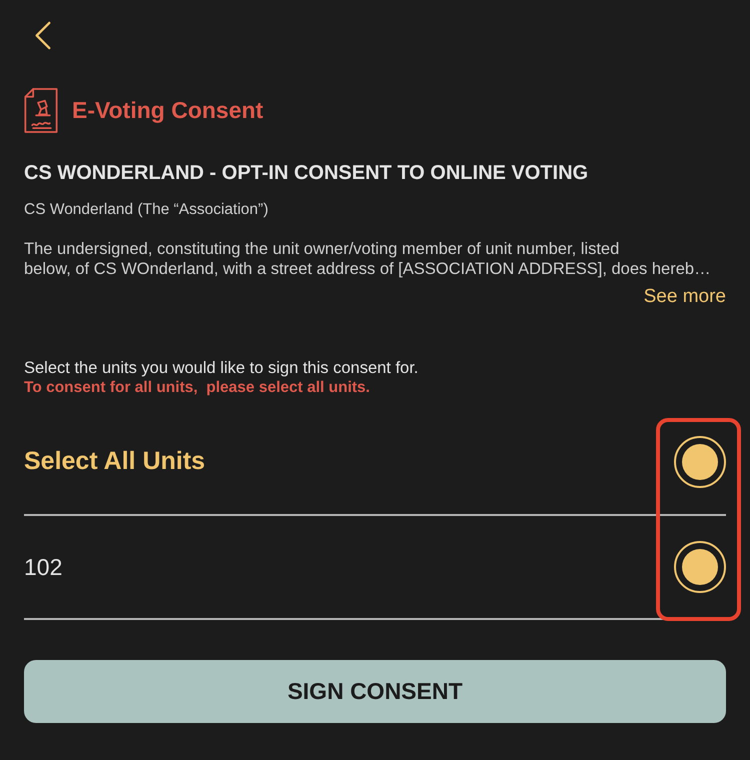 The width and height of the screenshot is (750, 760). What do you see at coordinates (43, 567) in the screenshot?
I see `unit-number: 102` at bounding box center [43, 567].